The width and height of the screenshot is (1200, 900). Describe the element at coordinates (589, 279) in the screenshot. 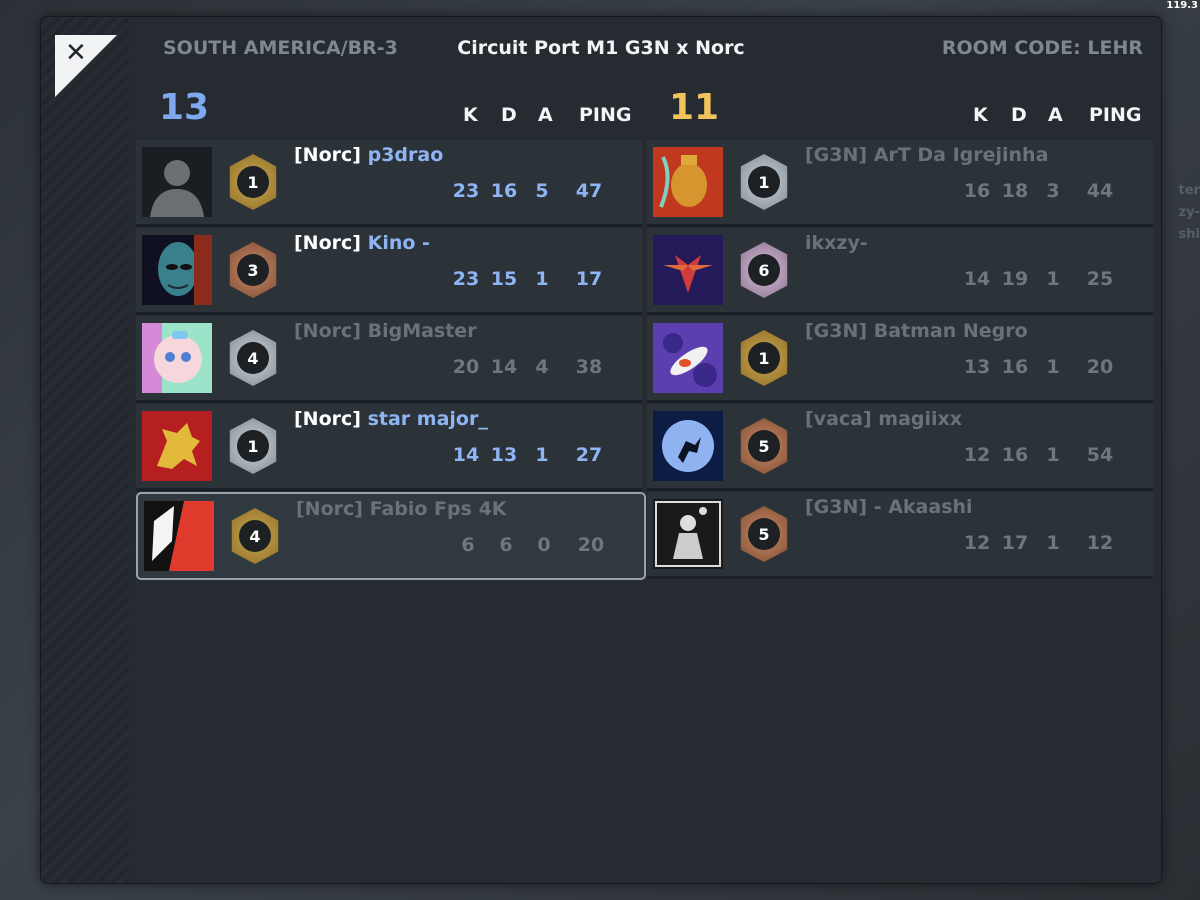

I see `stat-ping: 17` at that location.